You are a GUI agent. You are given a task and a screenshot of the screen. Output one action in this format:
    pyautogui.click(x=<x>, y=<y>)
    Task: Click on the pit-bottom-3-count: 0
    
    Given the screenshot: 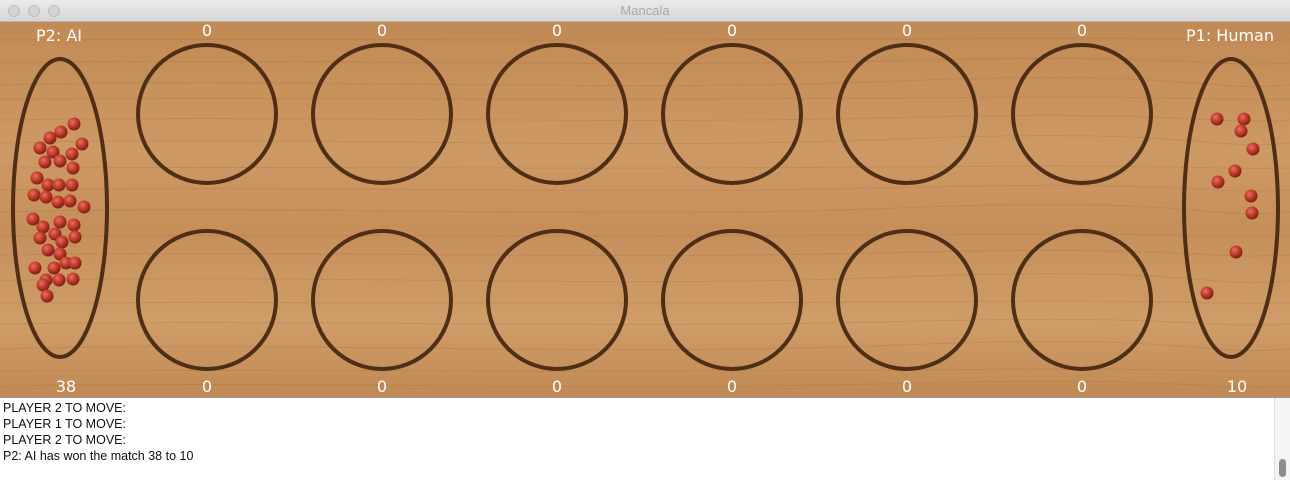 What is the action you would take?
    pyautogui.click(x=557, y=386)
    